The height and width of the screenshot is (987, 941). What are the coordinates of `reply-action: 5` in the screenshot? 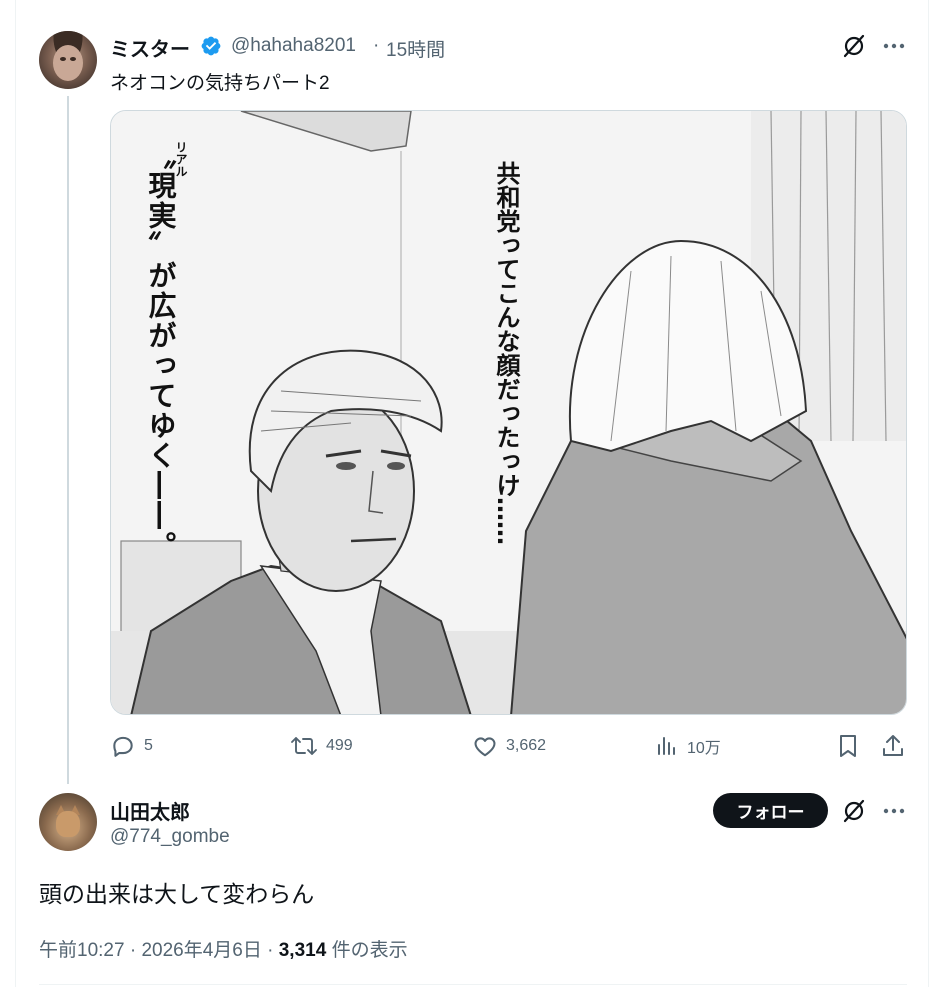 It's located at (131, 746).